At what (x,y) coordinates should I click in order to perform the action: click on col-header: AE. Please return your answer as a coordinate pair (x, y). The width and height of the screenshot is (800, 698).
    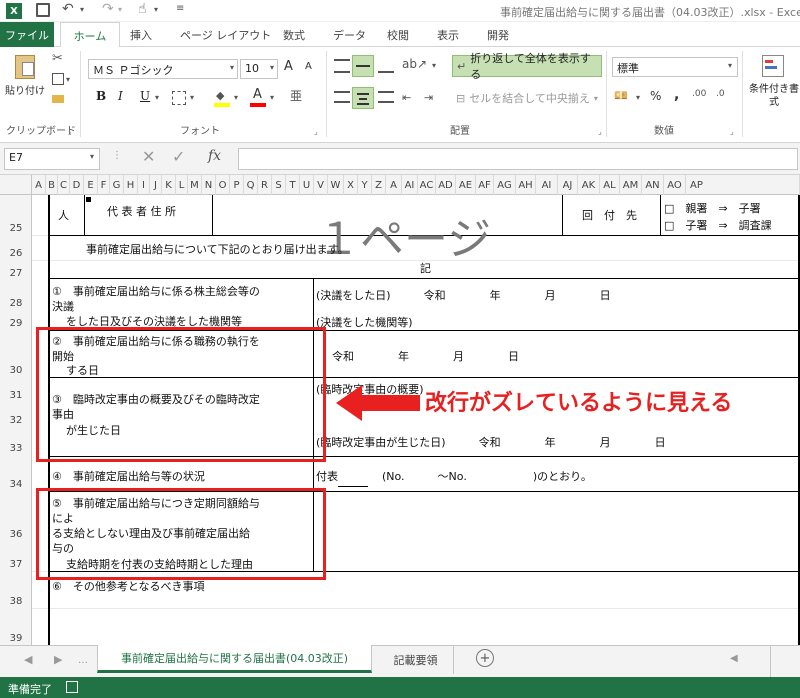
    Looking at the image, I should click on (466, 185).